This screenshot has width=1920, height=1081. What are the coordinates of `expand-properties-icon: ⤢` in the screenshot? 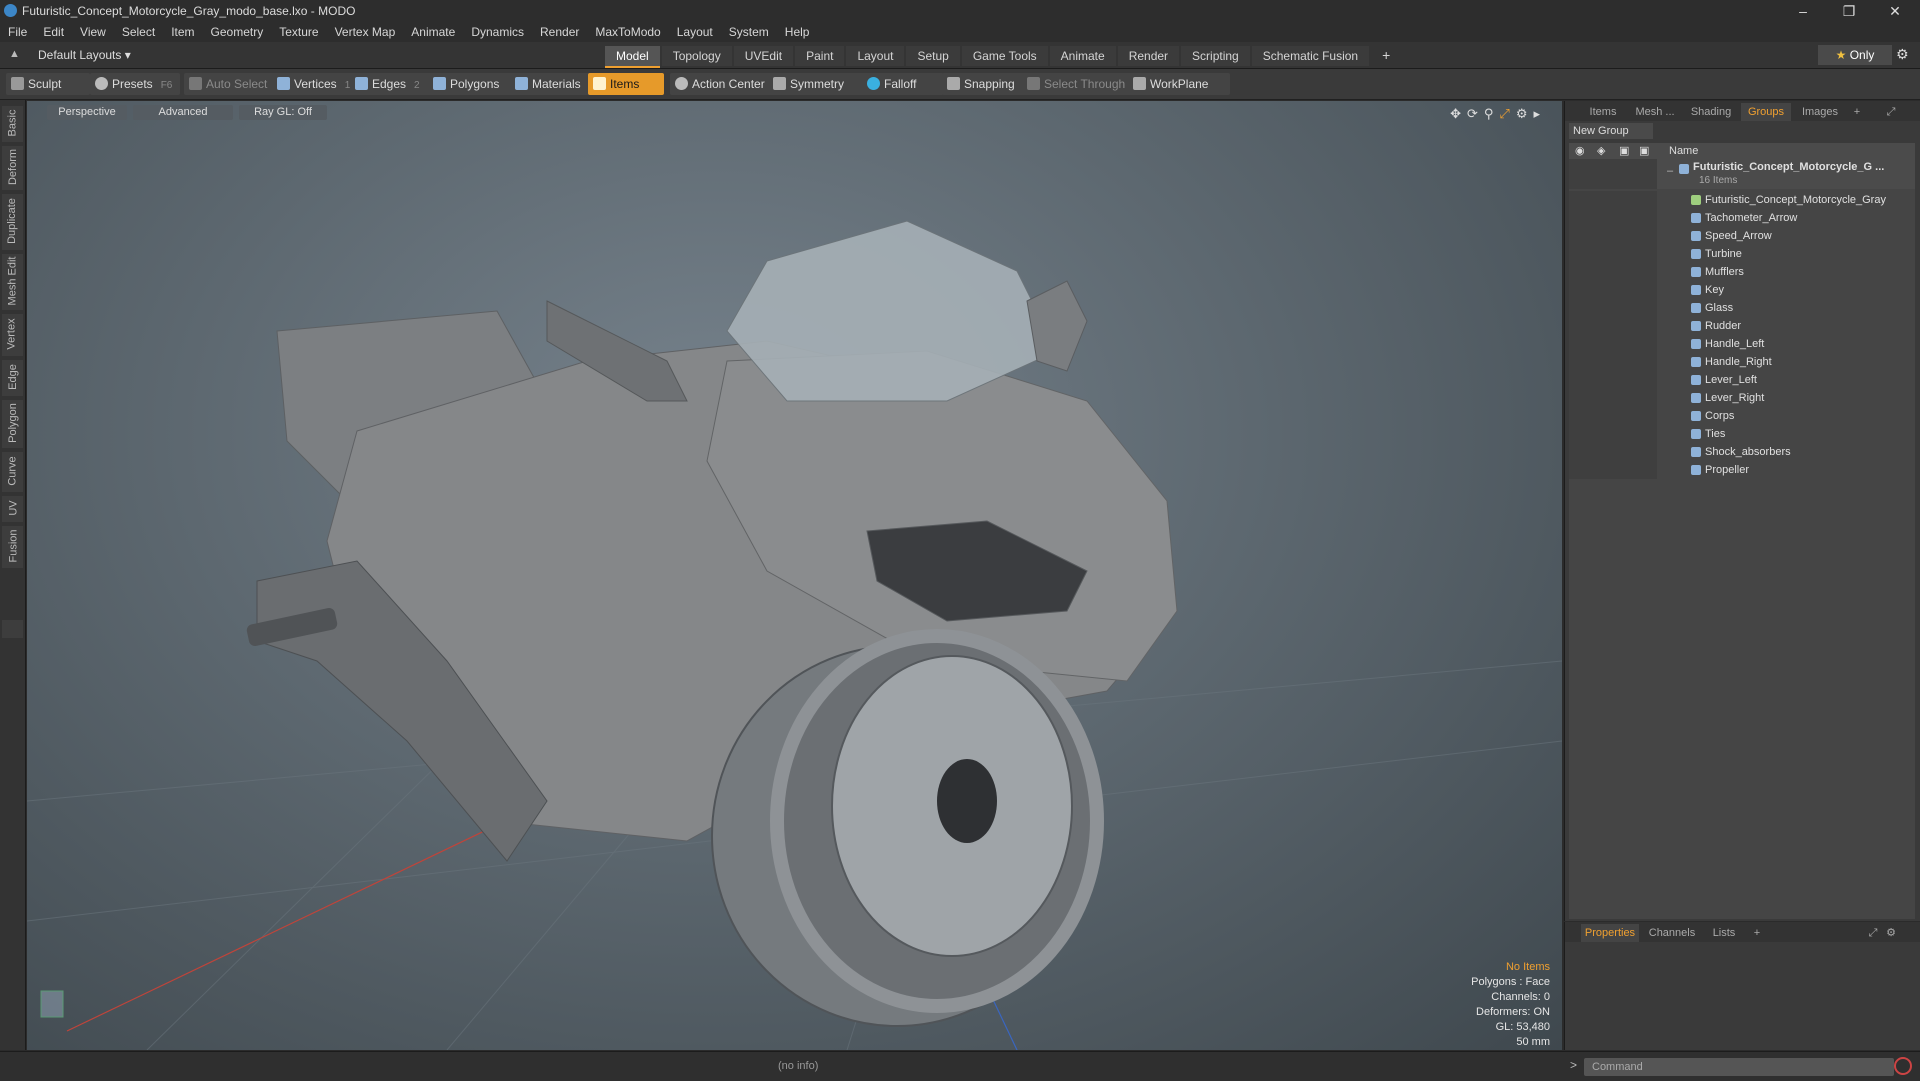 It's located at (1873, 933).